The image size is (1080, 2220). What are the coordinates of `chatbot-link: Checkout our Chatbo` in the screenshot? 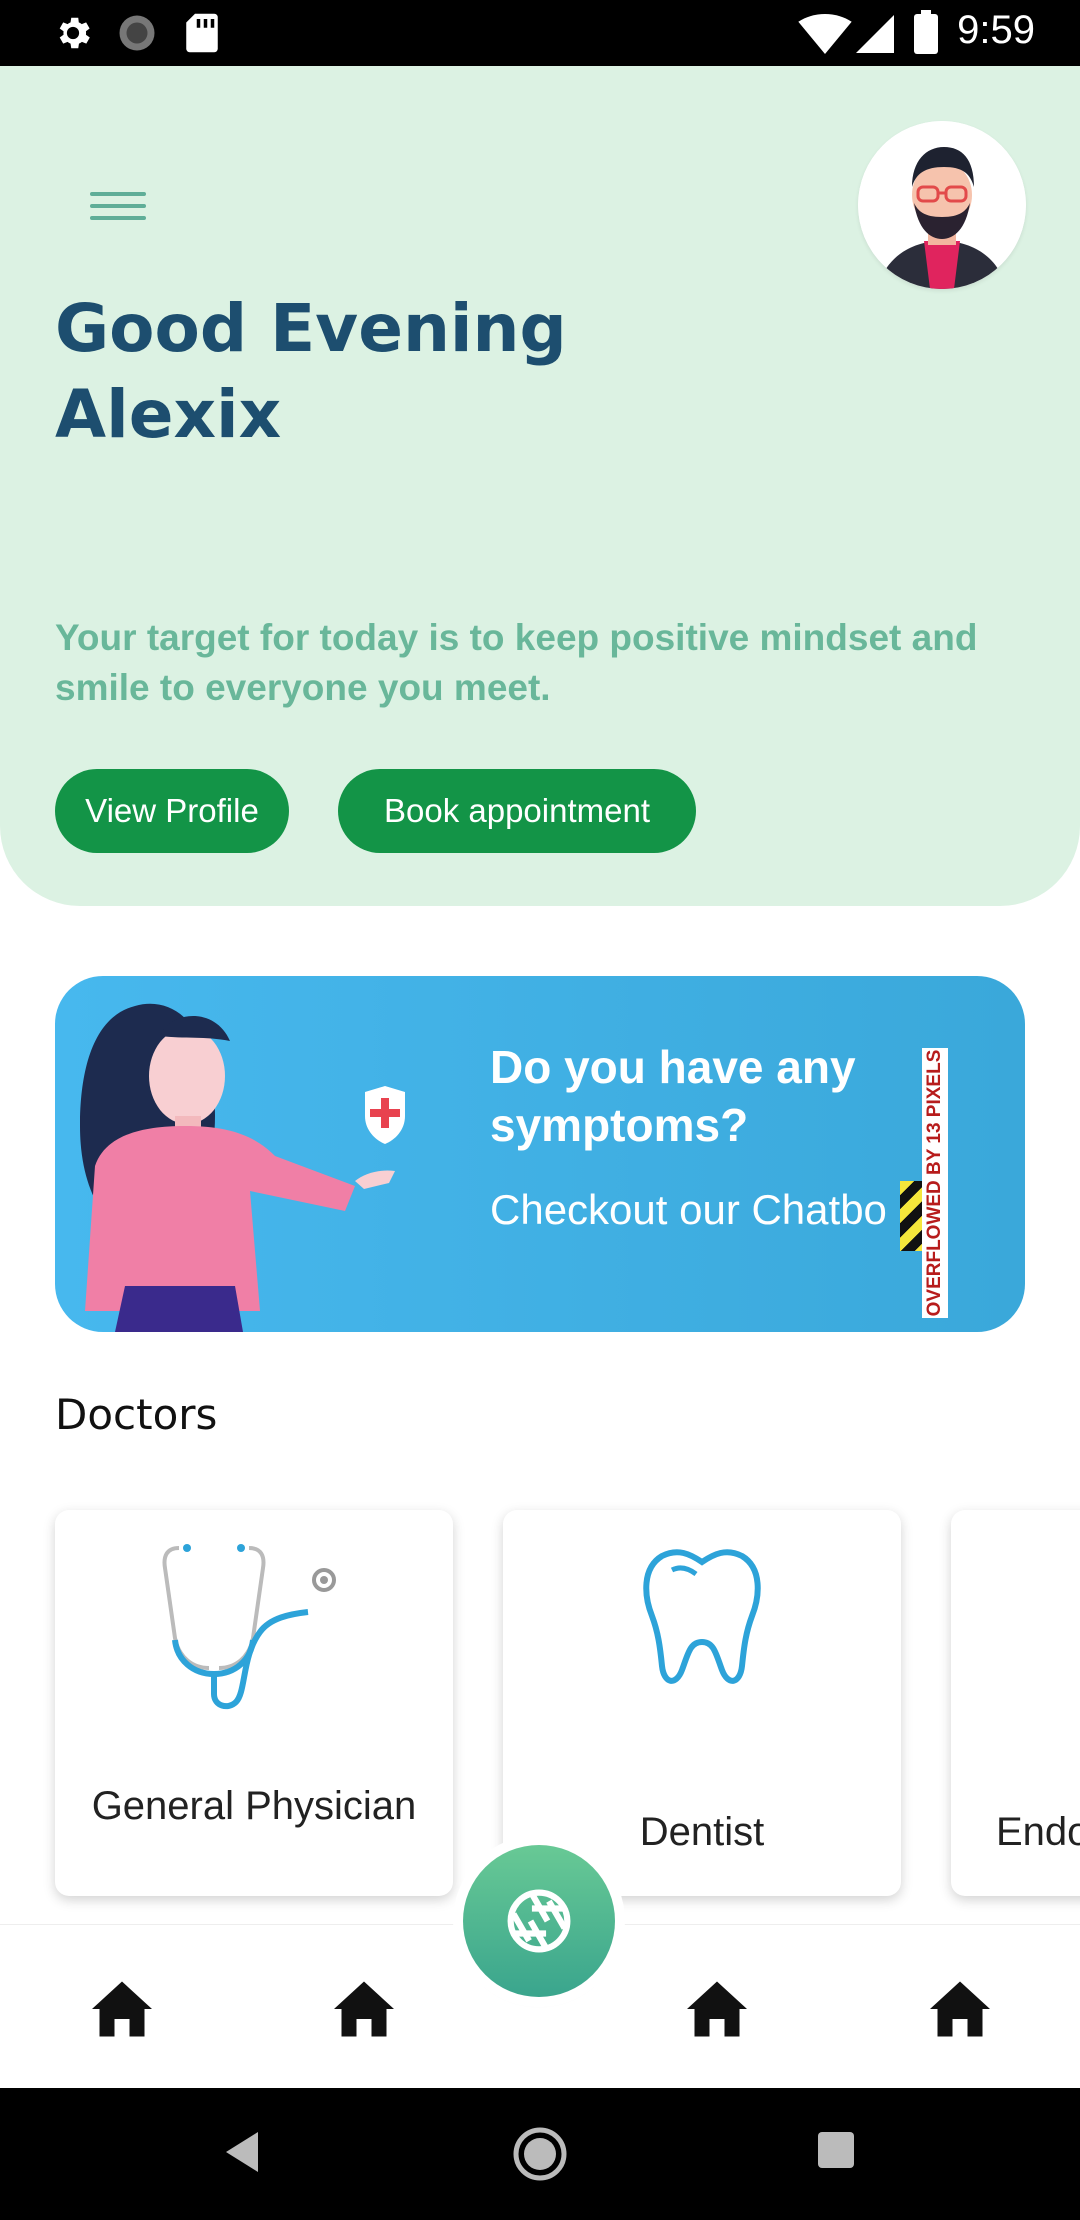 It's located at (695, 1210).